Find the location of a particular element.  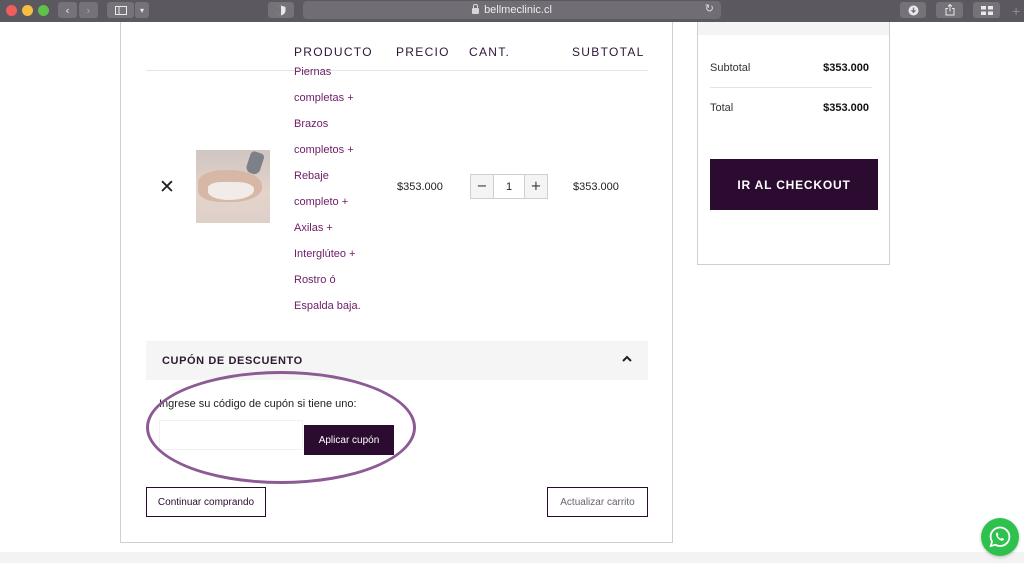

sidebar-icon is located at coordinates (120, 10).